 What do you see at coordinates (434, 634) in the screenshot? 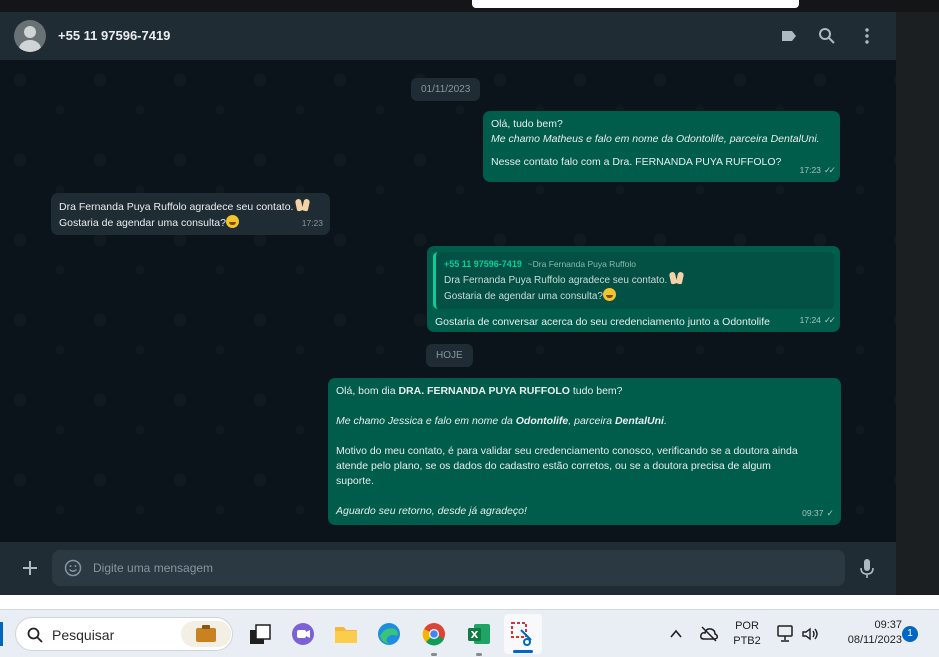
I see `chrome-browser-icon` at bounding box center [434, 634].